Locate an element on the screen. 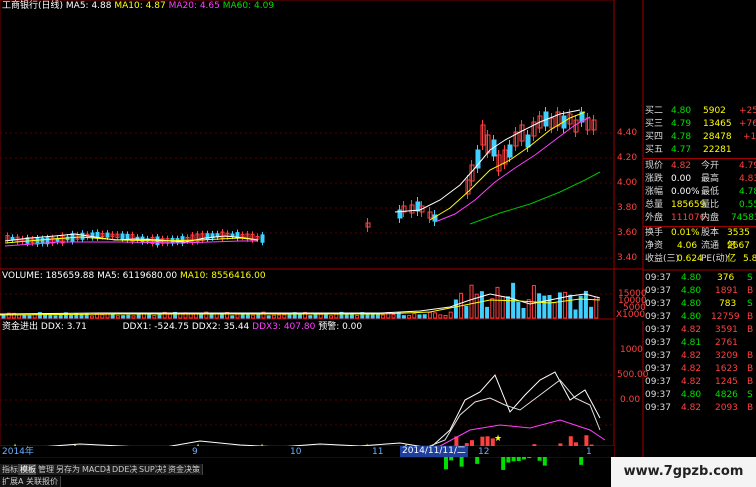 This screenshot has height=487, width=756. tab-related-quote: 关联报价 is located at coordinates (42, 481).